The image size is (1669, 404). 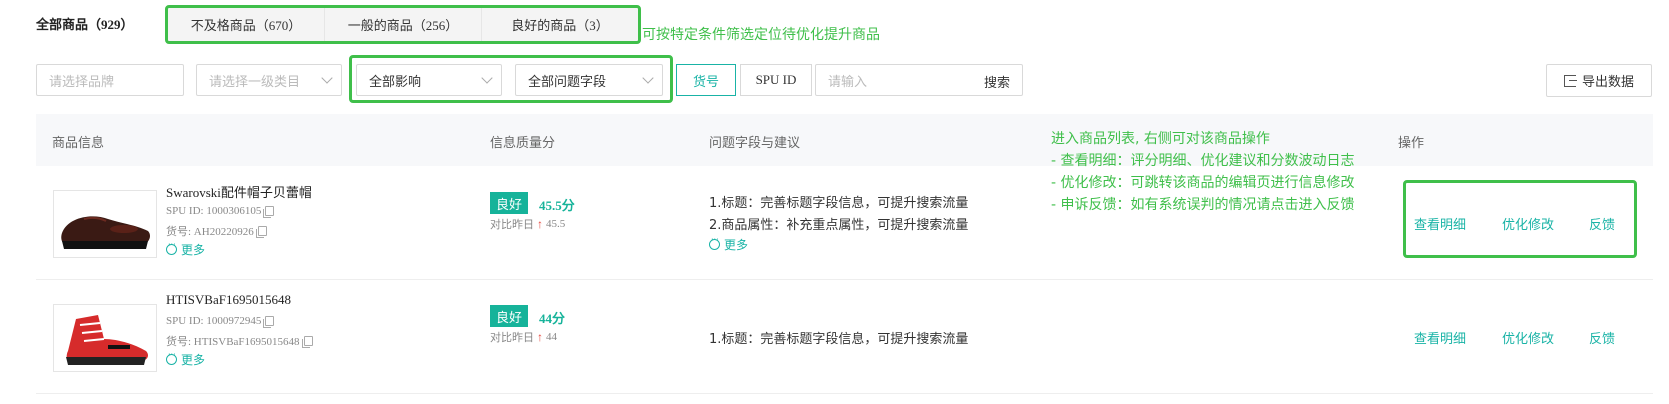 What do you see at coordinates (556, 224) in the screenshot?
I see `compare-value: 45.5` at bounding box center [556, 224].